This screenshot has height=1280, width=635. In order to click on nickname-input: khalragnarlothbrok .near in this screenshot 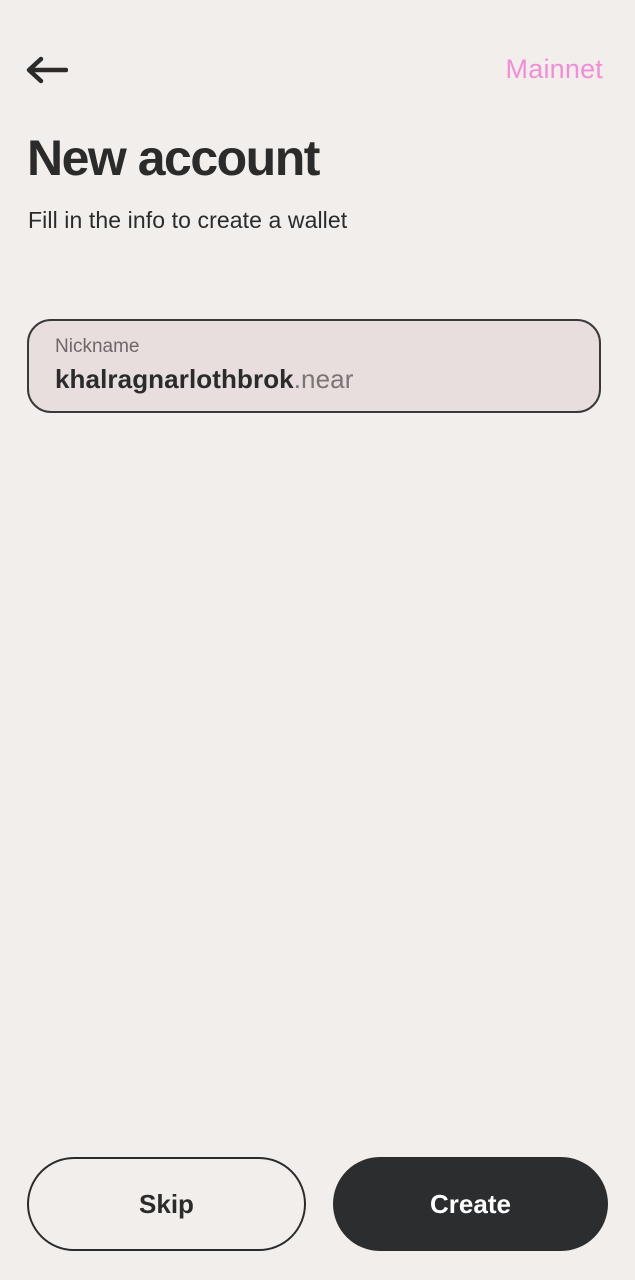, I will do `click(314, 379)`.